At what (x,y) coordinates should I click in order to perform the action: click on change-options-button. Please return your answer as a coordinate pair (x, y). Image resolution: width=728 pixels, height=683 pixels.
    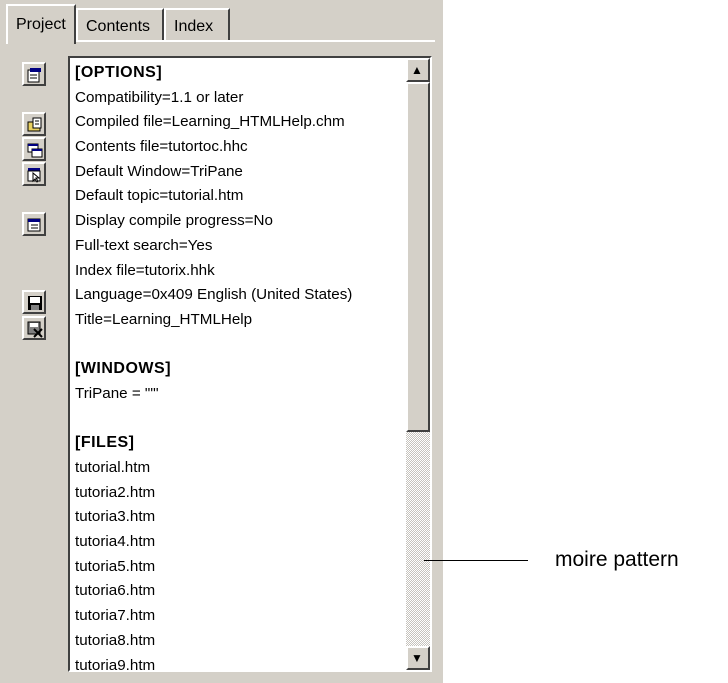
    Looking at the image, I should click on (34, 74).